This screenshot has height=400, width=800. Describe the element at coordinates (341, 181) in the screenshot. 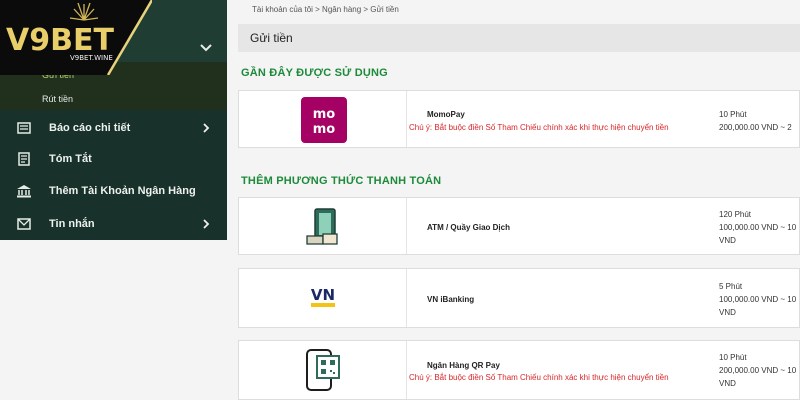

I see `section-more-title: THÊM PHƯƠNG THỨC THANH TOÁN` at that location.